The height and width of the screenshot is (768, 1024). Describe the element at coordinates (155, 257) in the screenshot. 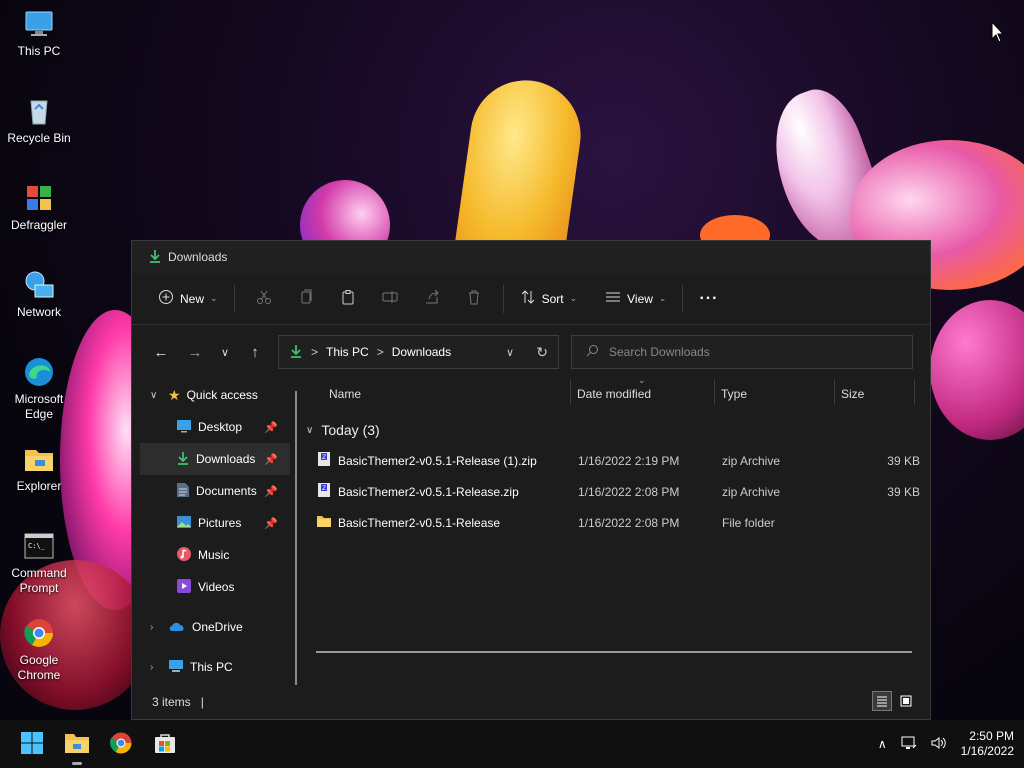

I see `download-icon` at that location.